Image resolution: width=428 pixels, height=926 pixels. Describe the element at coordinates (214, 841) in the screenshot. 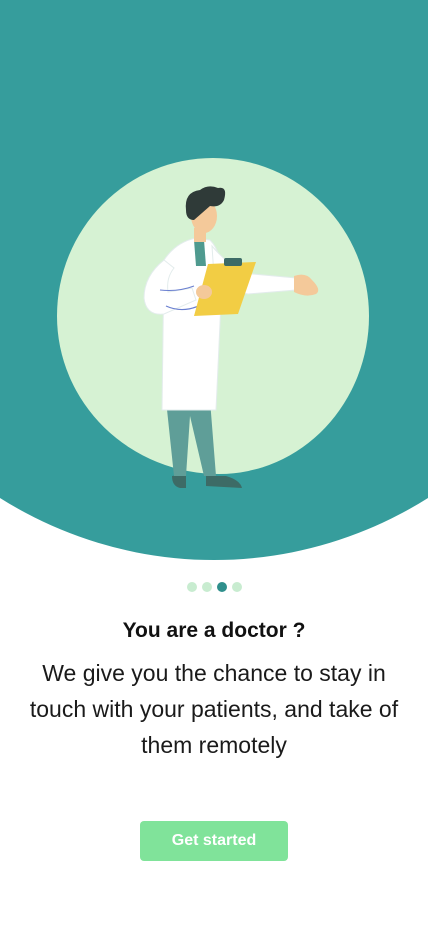

I see `get-started-button: Get started` at that location.